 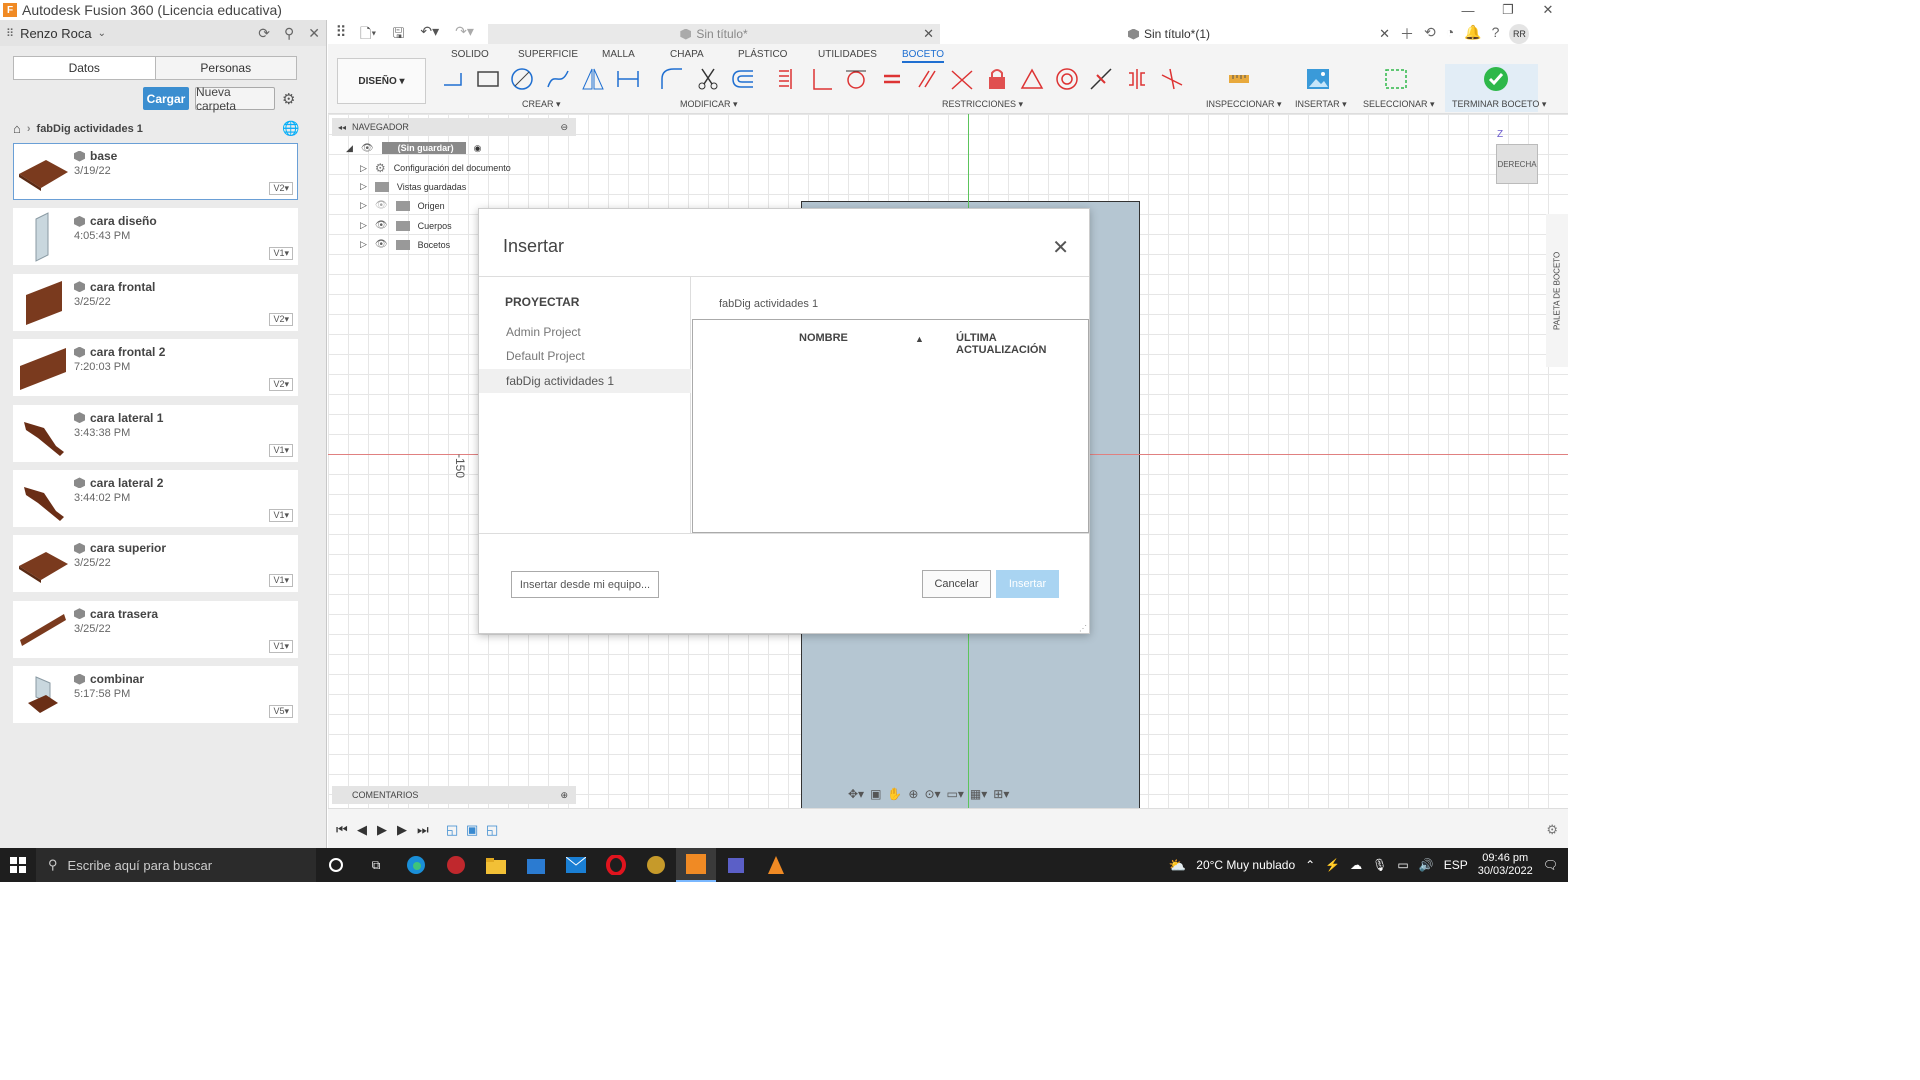 What do you see at coordinates (978, 796) in the screenshot?
I see `grid-settings-icon: ▦▾` at bounding box center [978, 796].